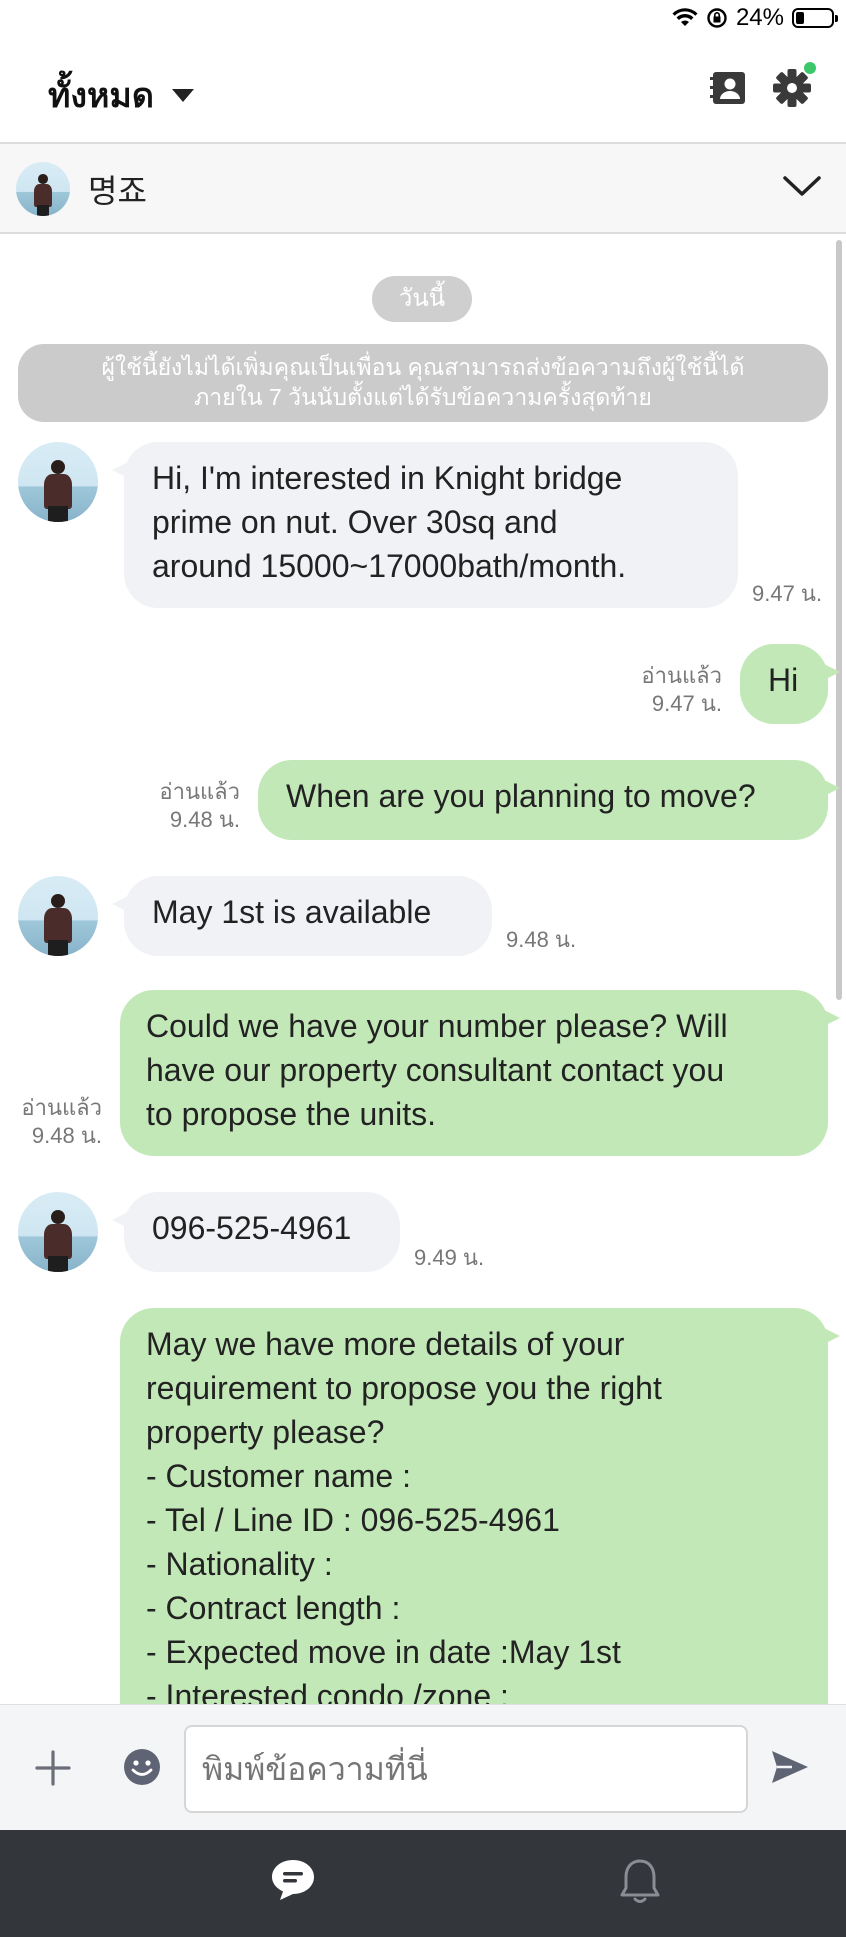 This screenshot has width=846, height=1937. What do you see at coordinates (790, 684) in the screenshot?
I see `outgoing-message: Hi` at bounding box center [790, 684].